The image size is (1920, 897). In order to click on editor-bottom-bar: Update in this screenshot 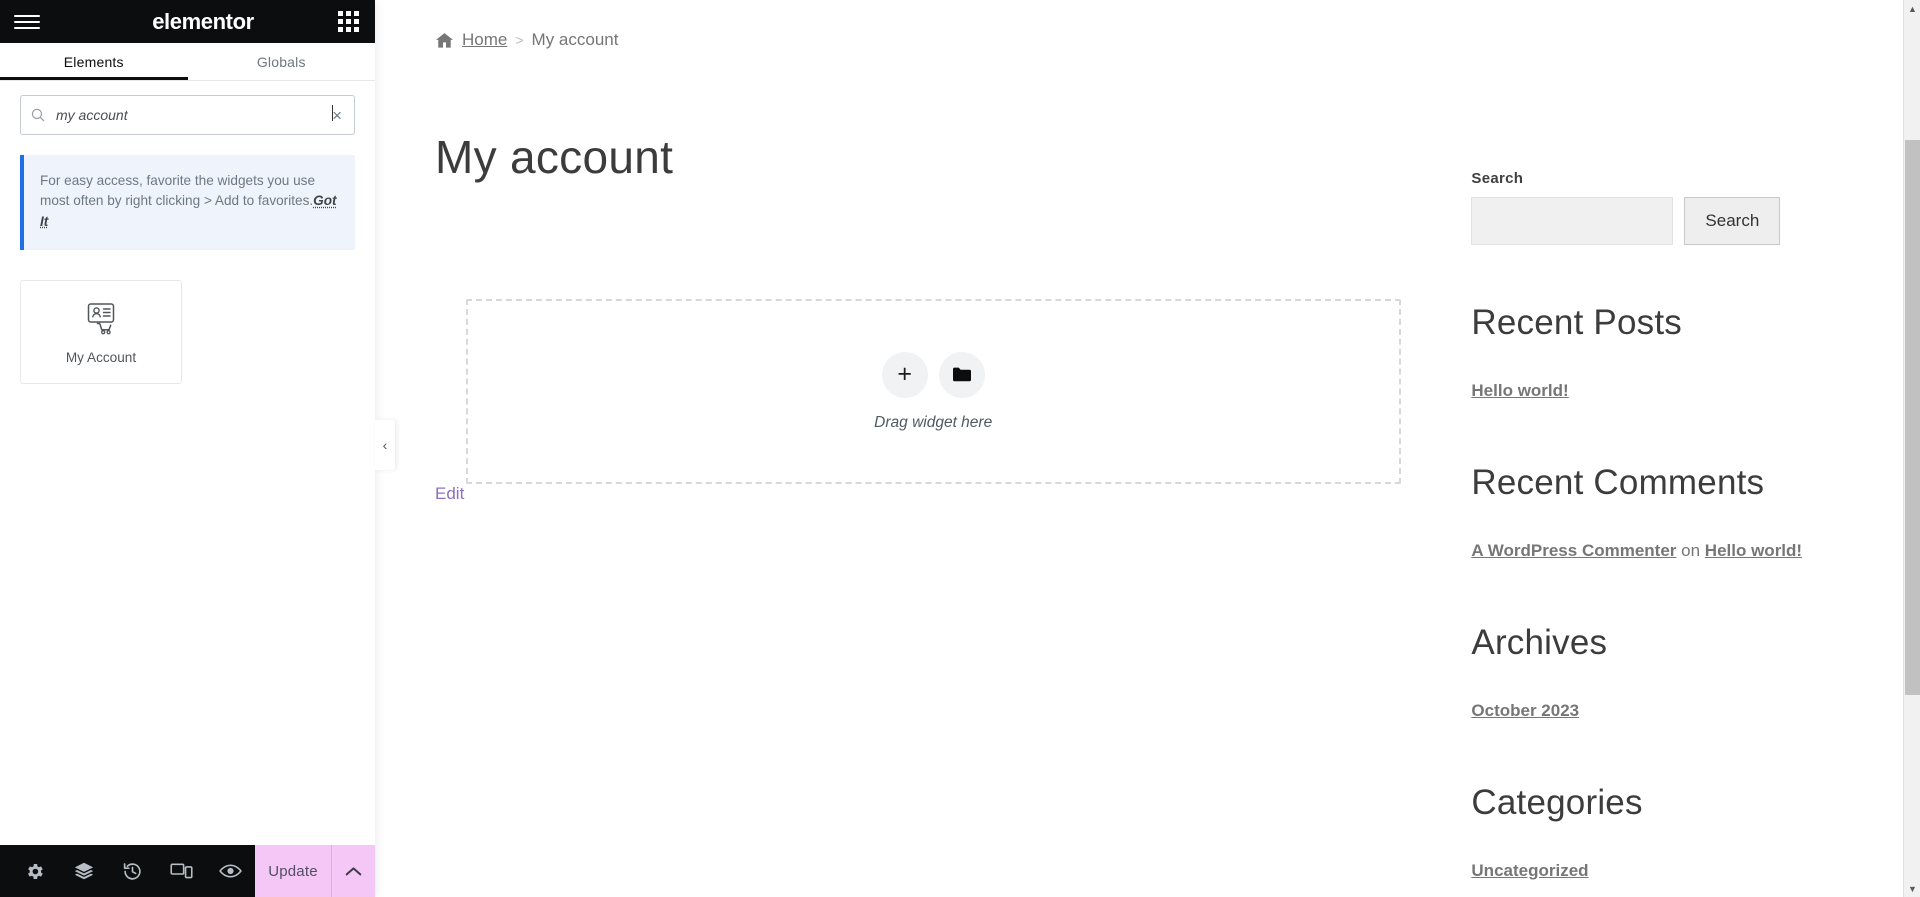, I will do `click(187, 871)`.